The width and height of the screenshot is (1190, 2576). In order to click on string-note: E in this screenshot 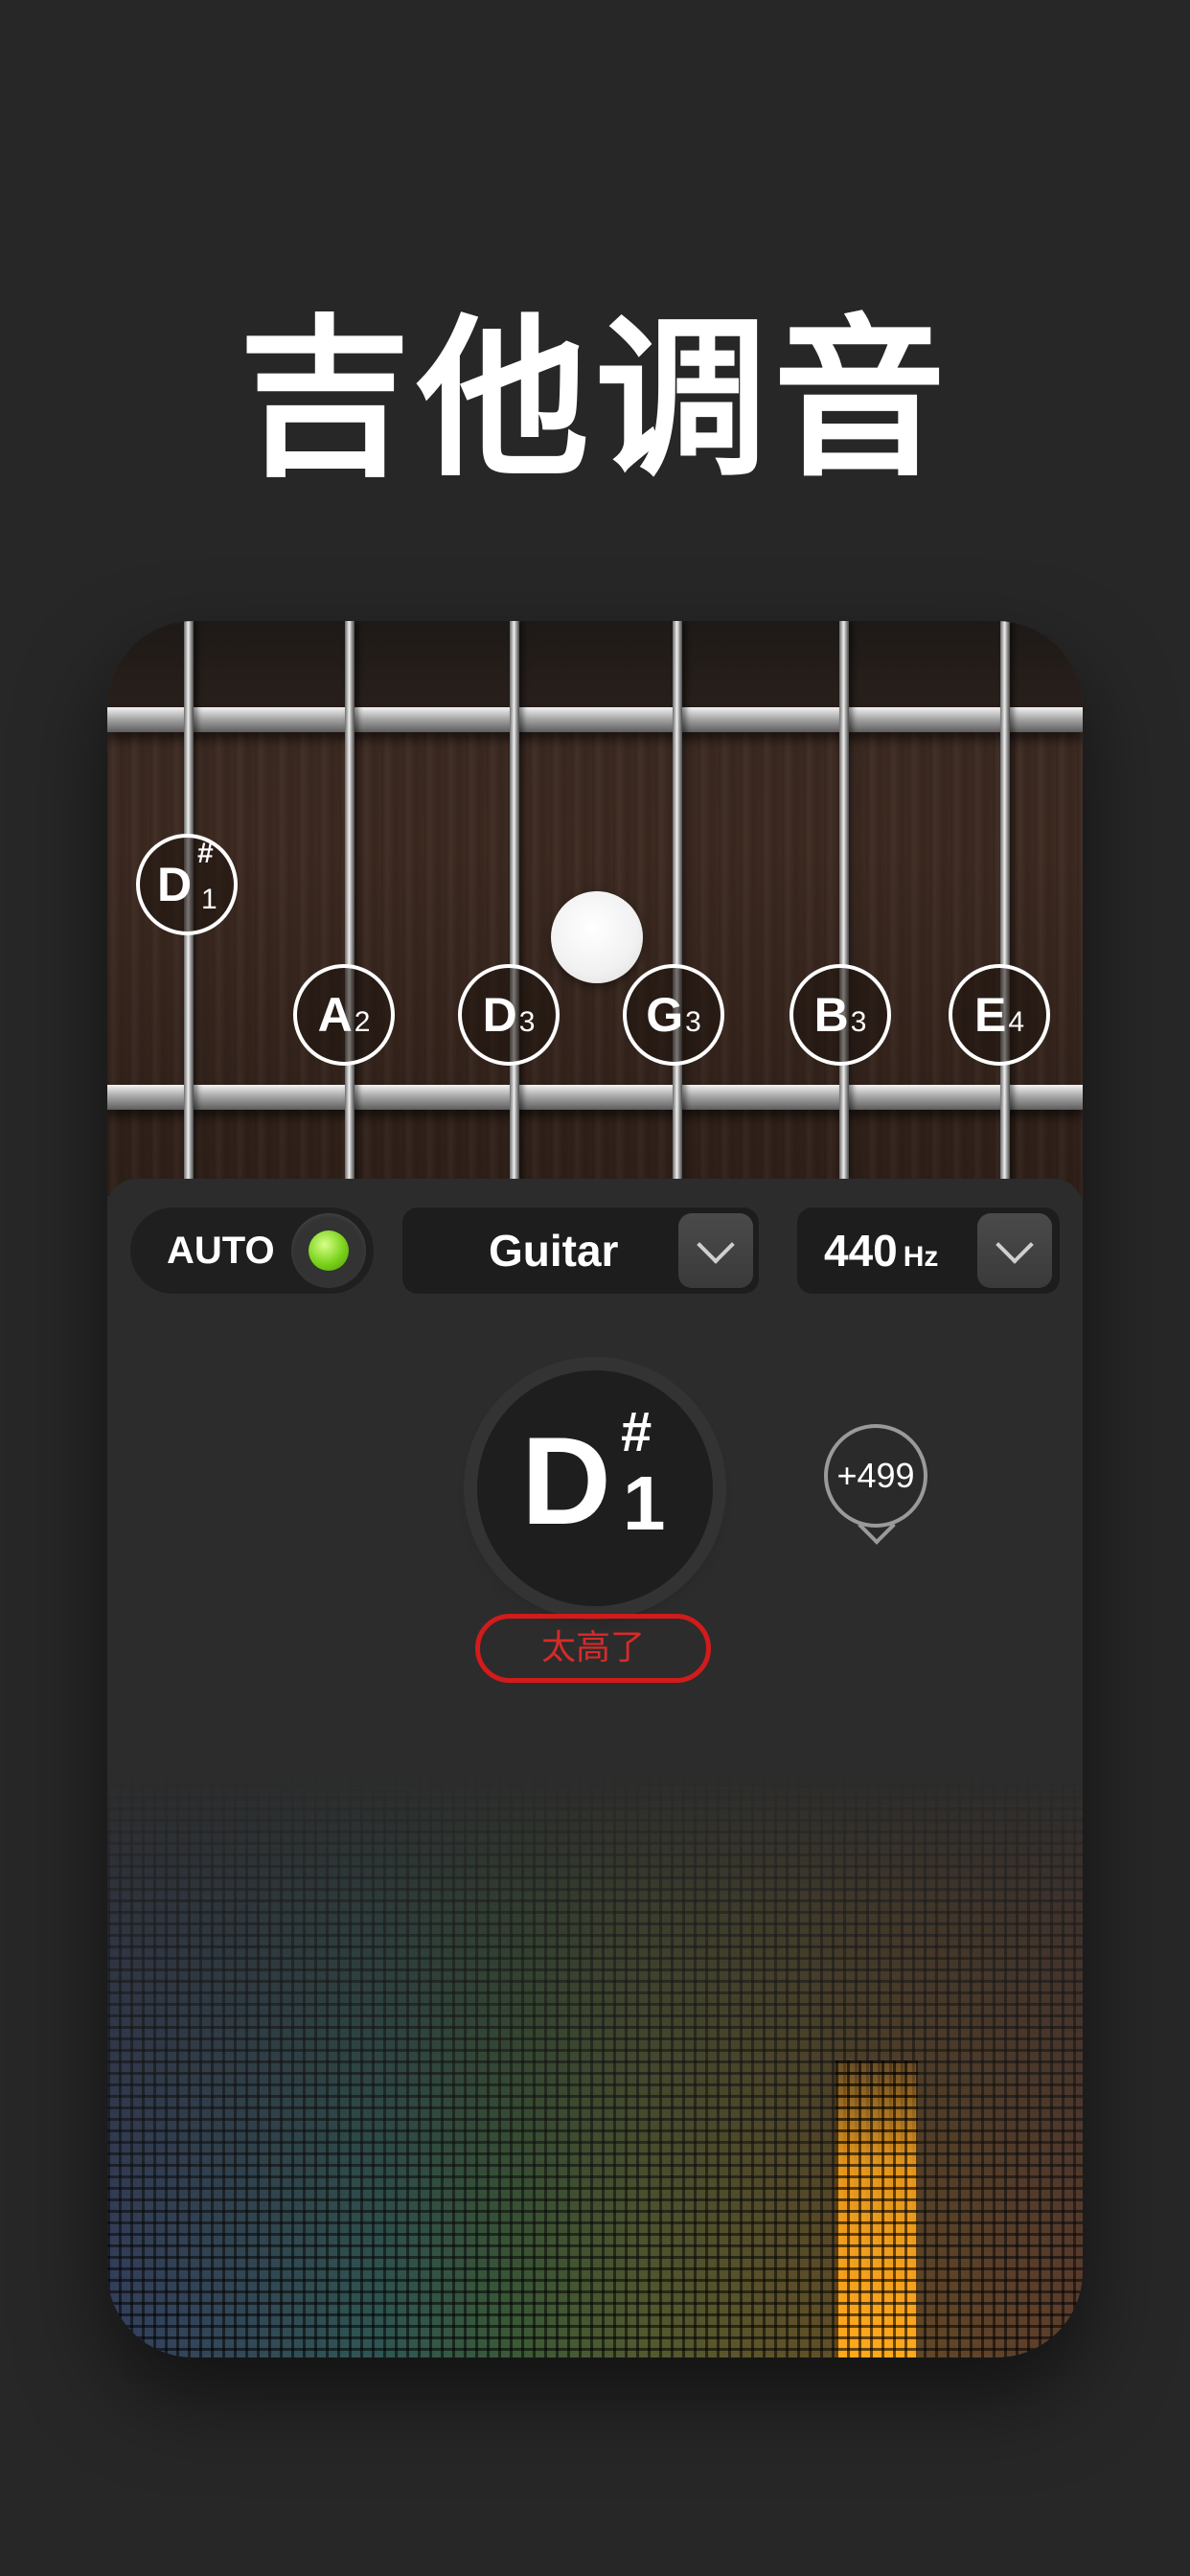, I will do `click(990, 1015)`.